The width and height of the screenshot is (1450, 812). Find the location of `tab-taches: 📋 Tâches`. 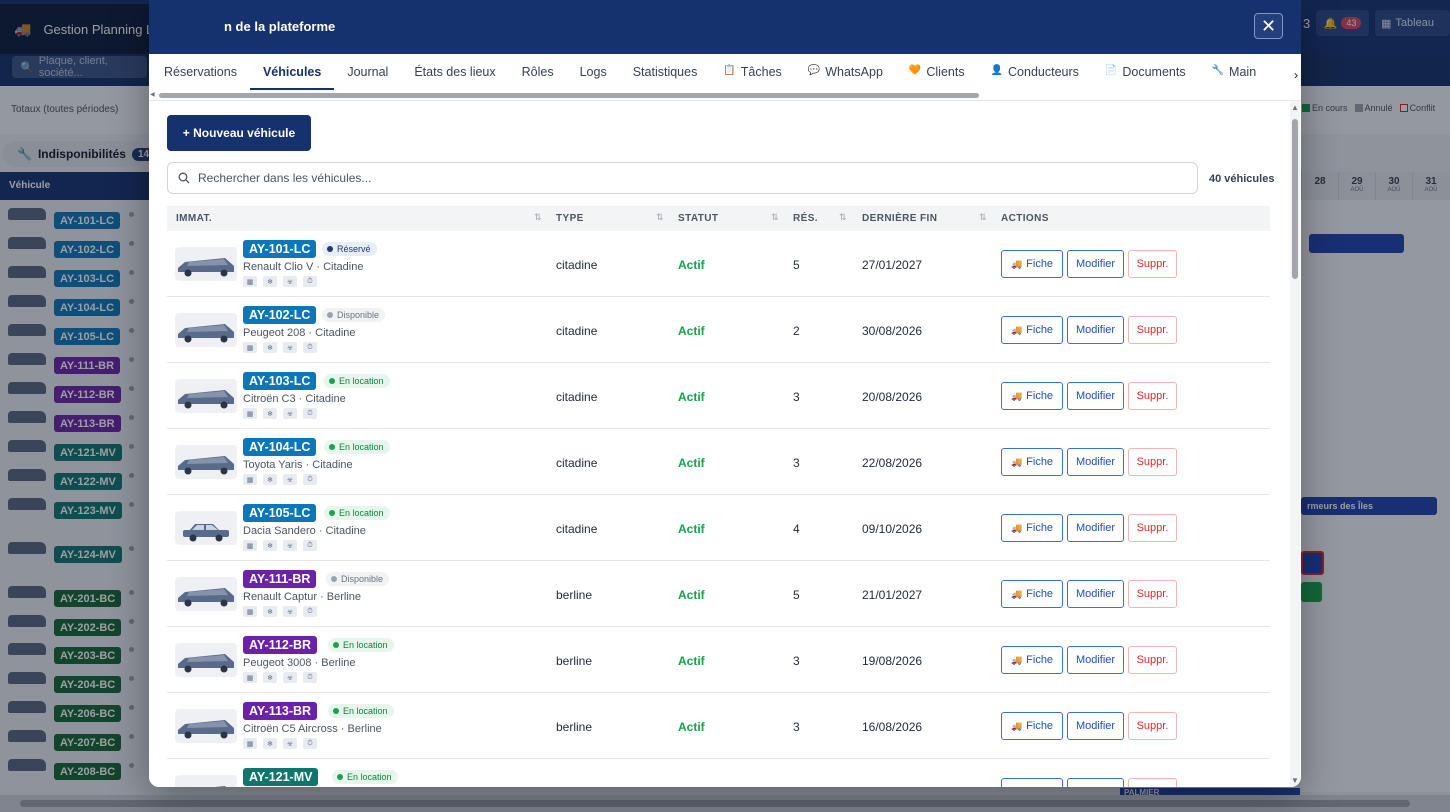

tab-taches: 📋 Tâches is located at coordinates (752, 72).